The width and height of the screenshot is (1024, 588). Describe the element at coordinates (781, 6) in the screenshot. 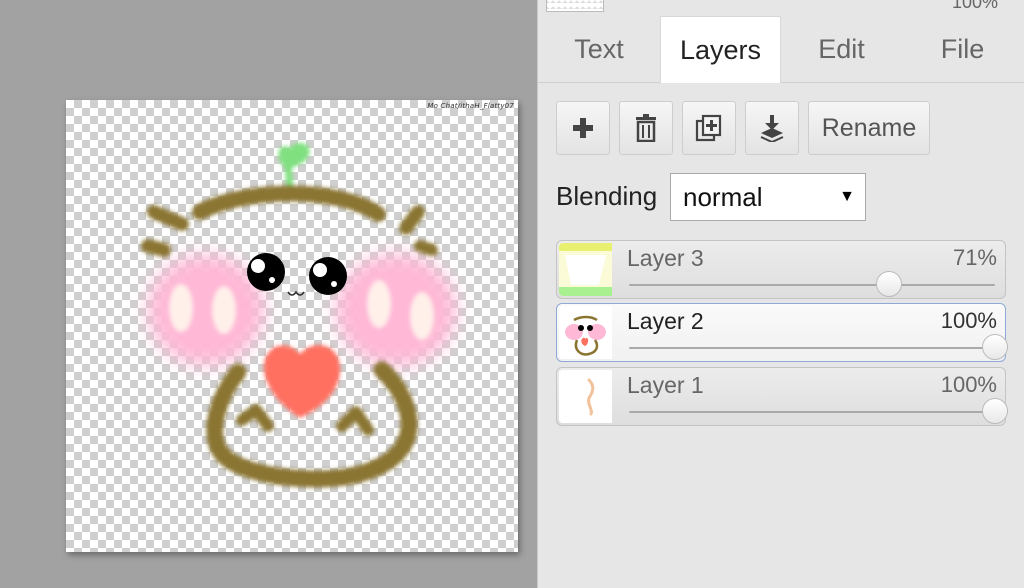

I see `panel-top-strip: 100%` at that location.